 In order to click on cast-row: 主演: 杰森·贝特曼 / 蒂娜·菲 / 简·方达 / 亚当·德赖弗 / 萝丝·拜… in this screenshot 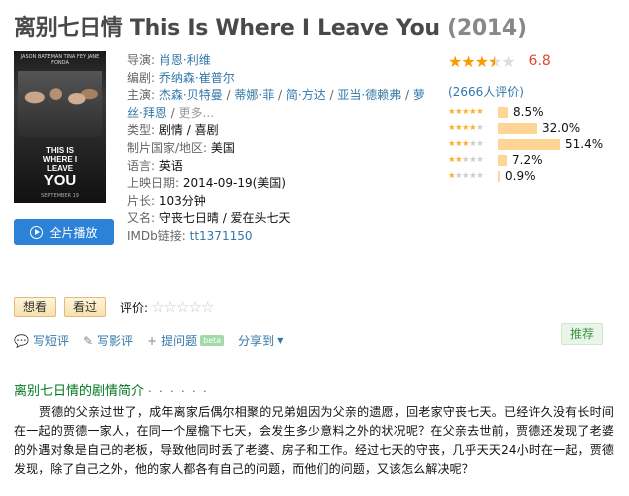, I will do `click(276, 104)`.